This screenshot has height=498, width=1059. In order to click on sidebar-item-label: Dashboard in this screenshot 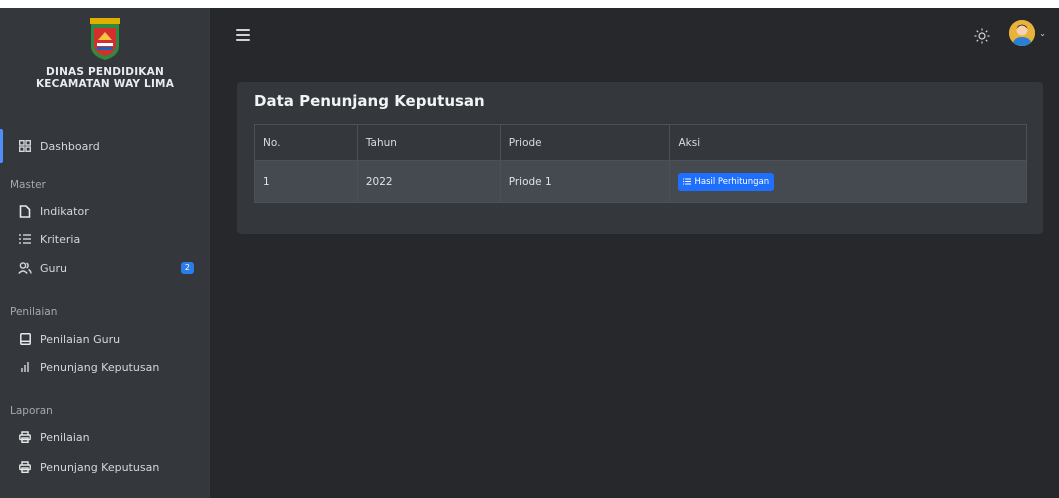, I will do `click(70, 146)`.